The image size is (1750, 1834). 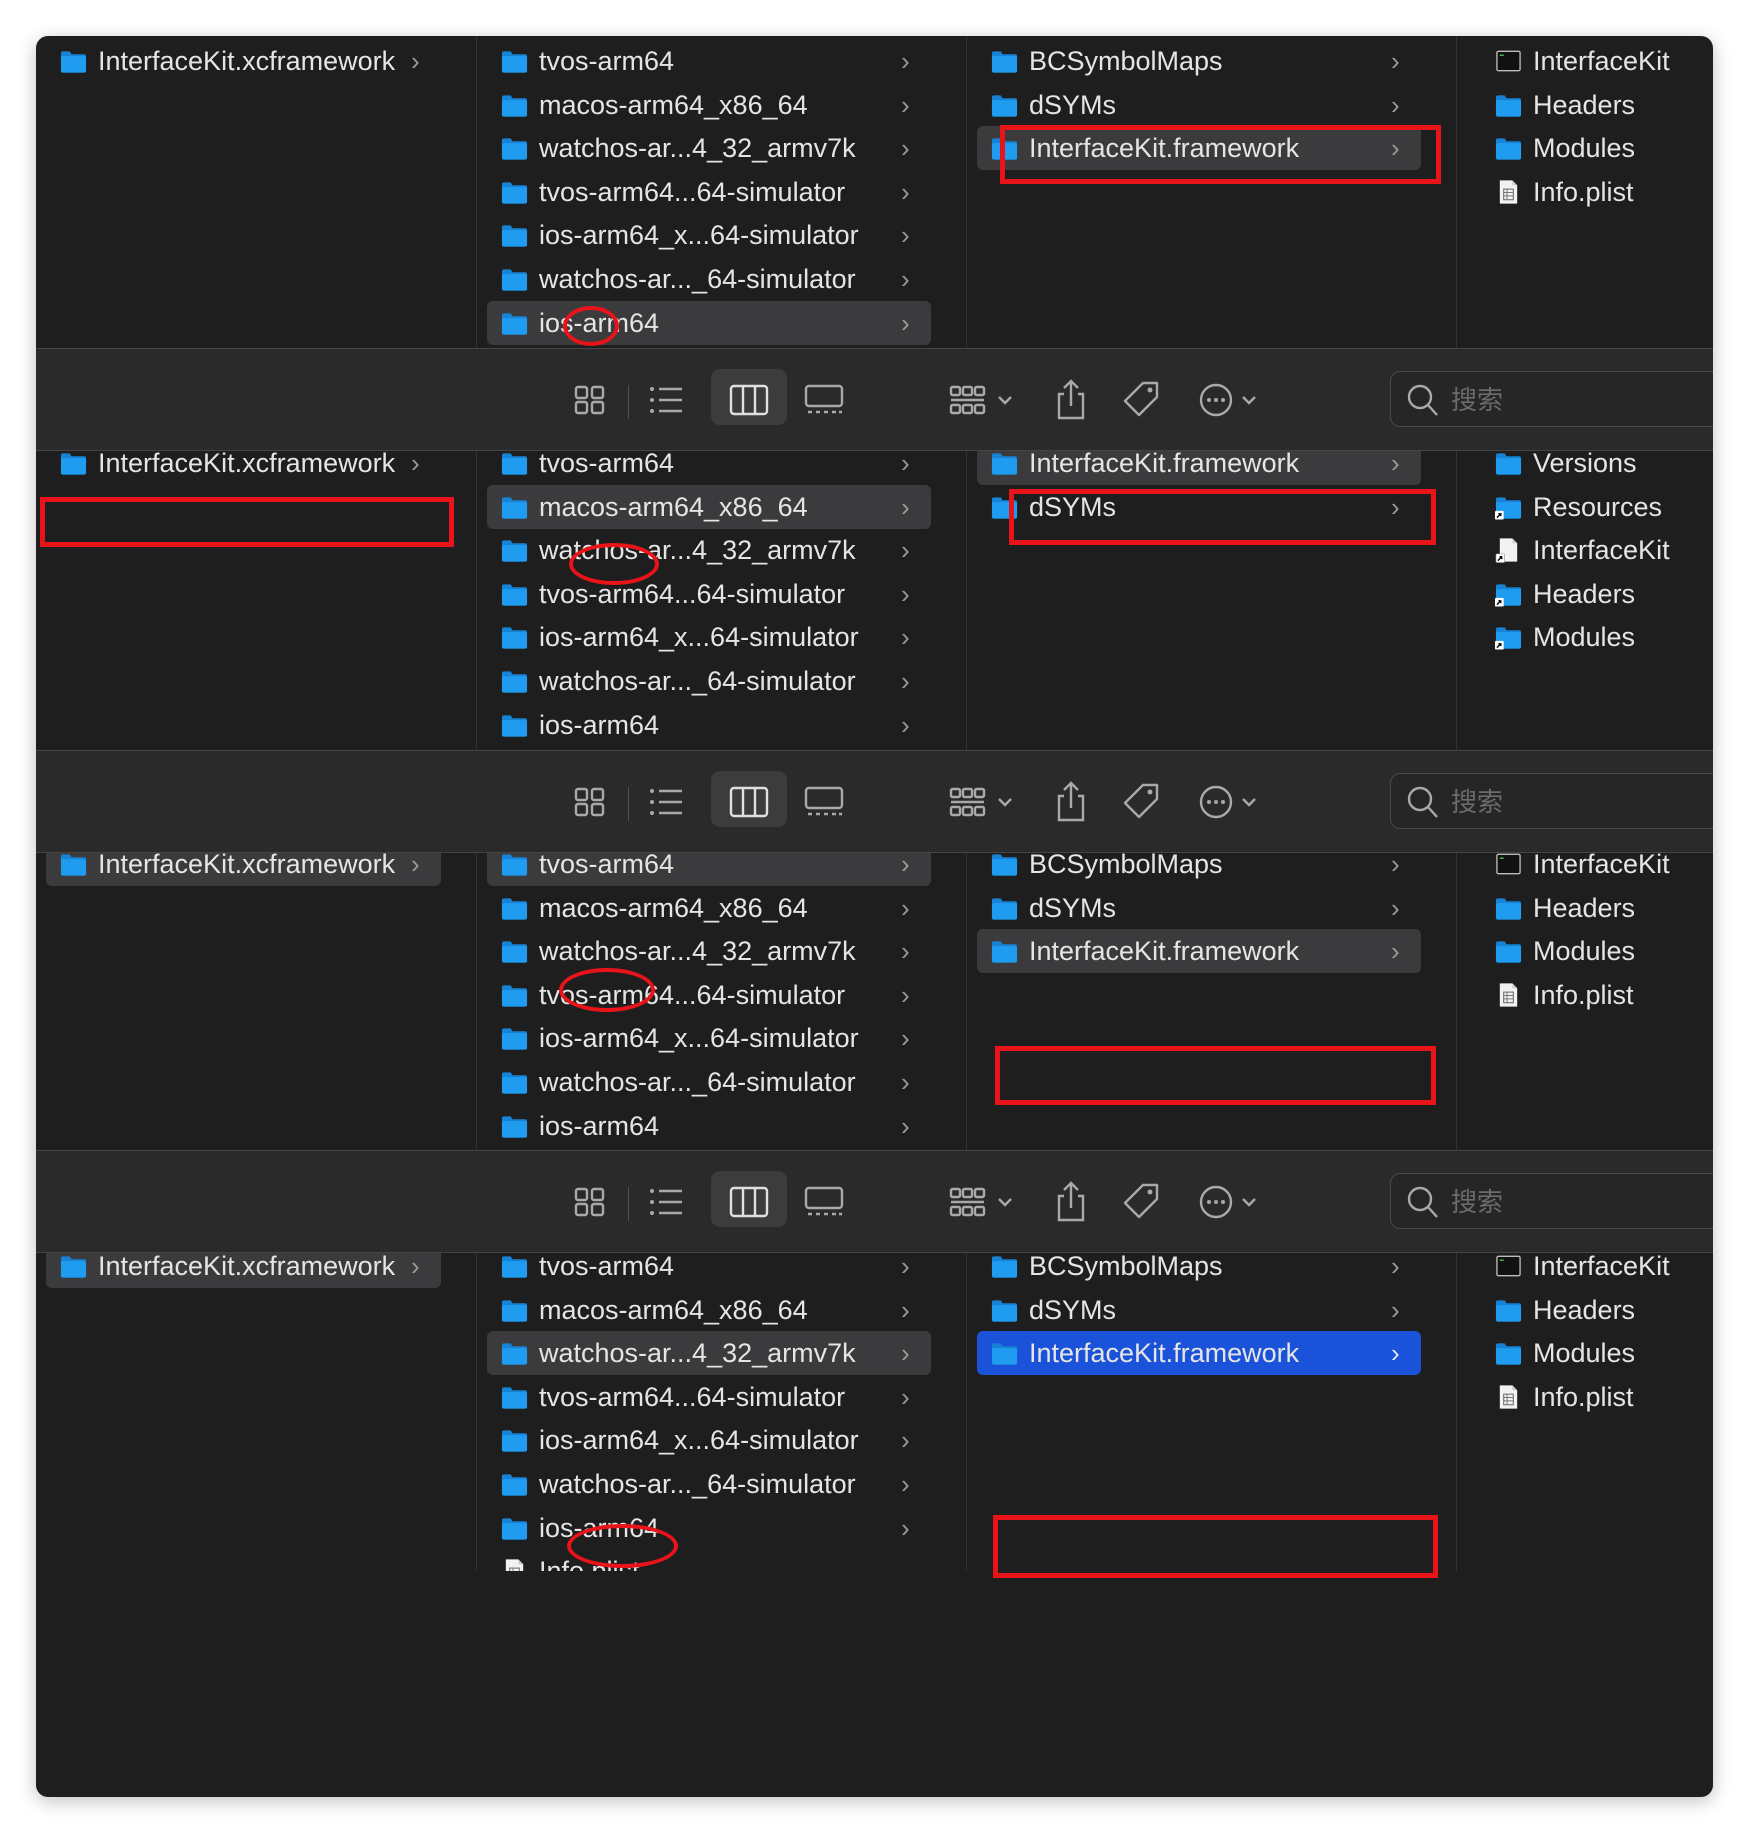 I want to click on file-name: InterfaceKit.framework, so click(x=1164, y=1353).